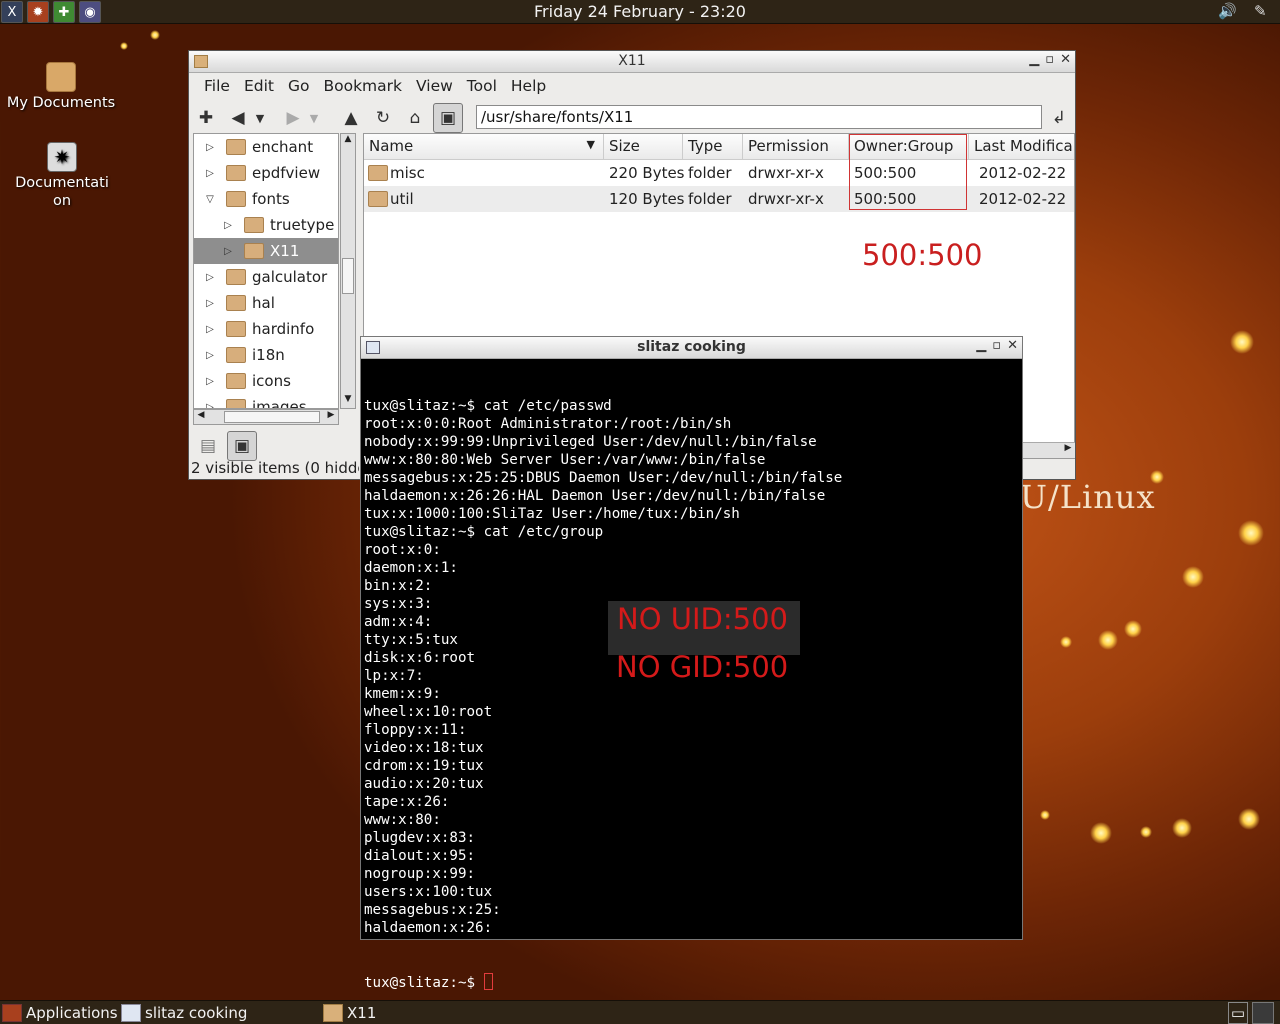 This screenshot has height=1024, width=1280. I want to click on scroll-down-arrow-icon: ▼, so click(348, 401).